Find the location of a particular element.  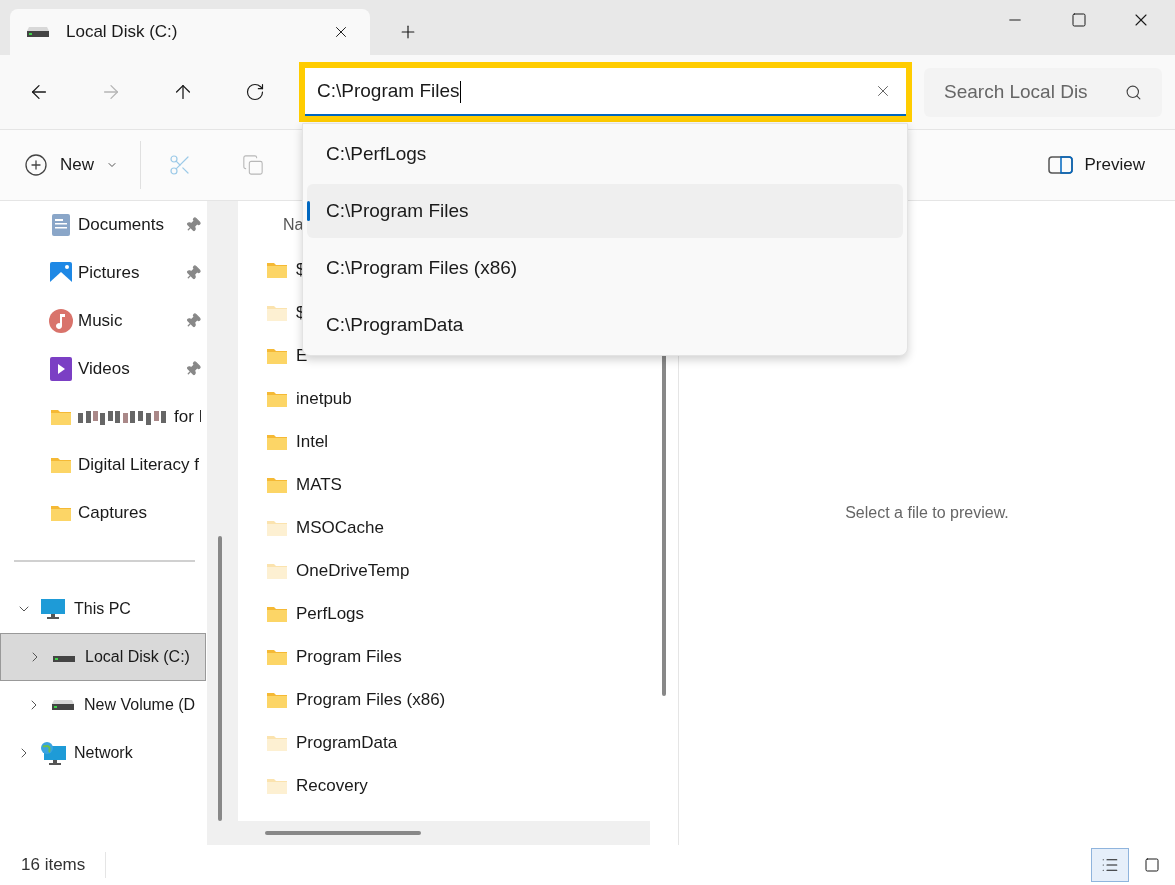

item-count: 16 items is located at coordinates (53, 865).